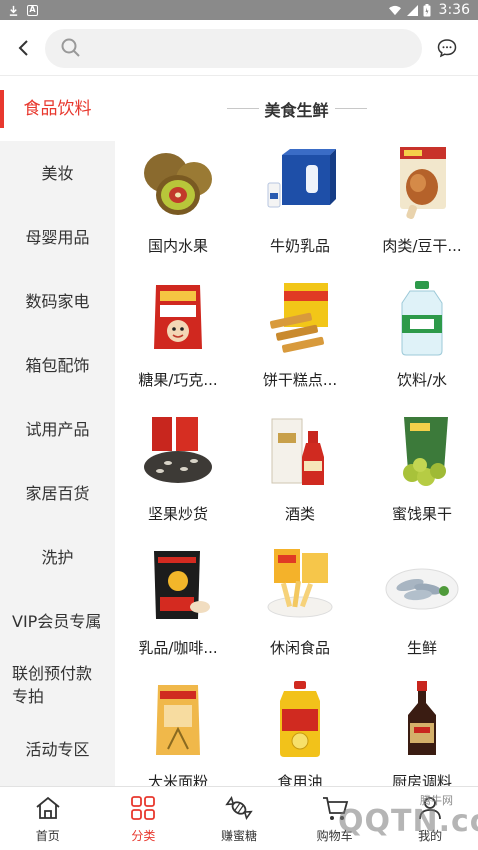 The height and width of the screenshot is (850, 478). Describe the element at coordinates (394, 10) in the screenshot. I see `wifi-icon` at that location.